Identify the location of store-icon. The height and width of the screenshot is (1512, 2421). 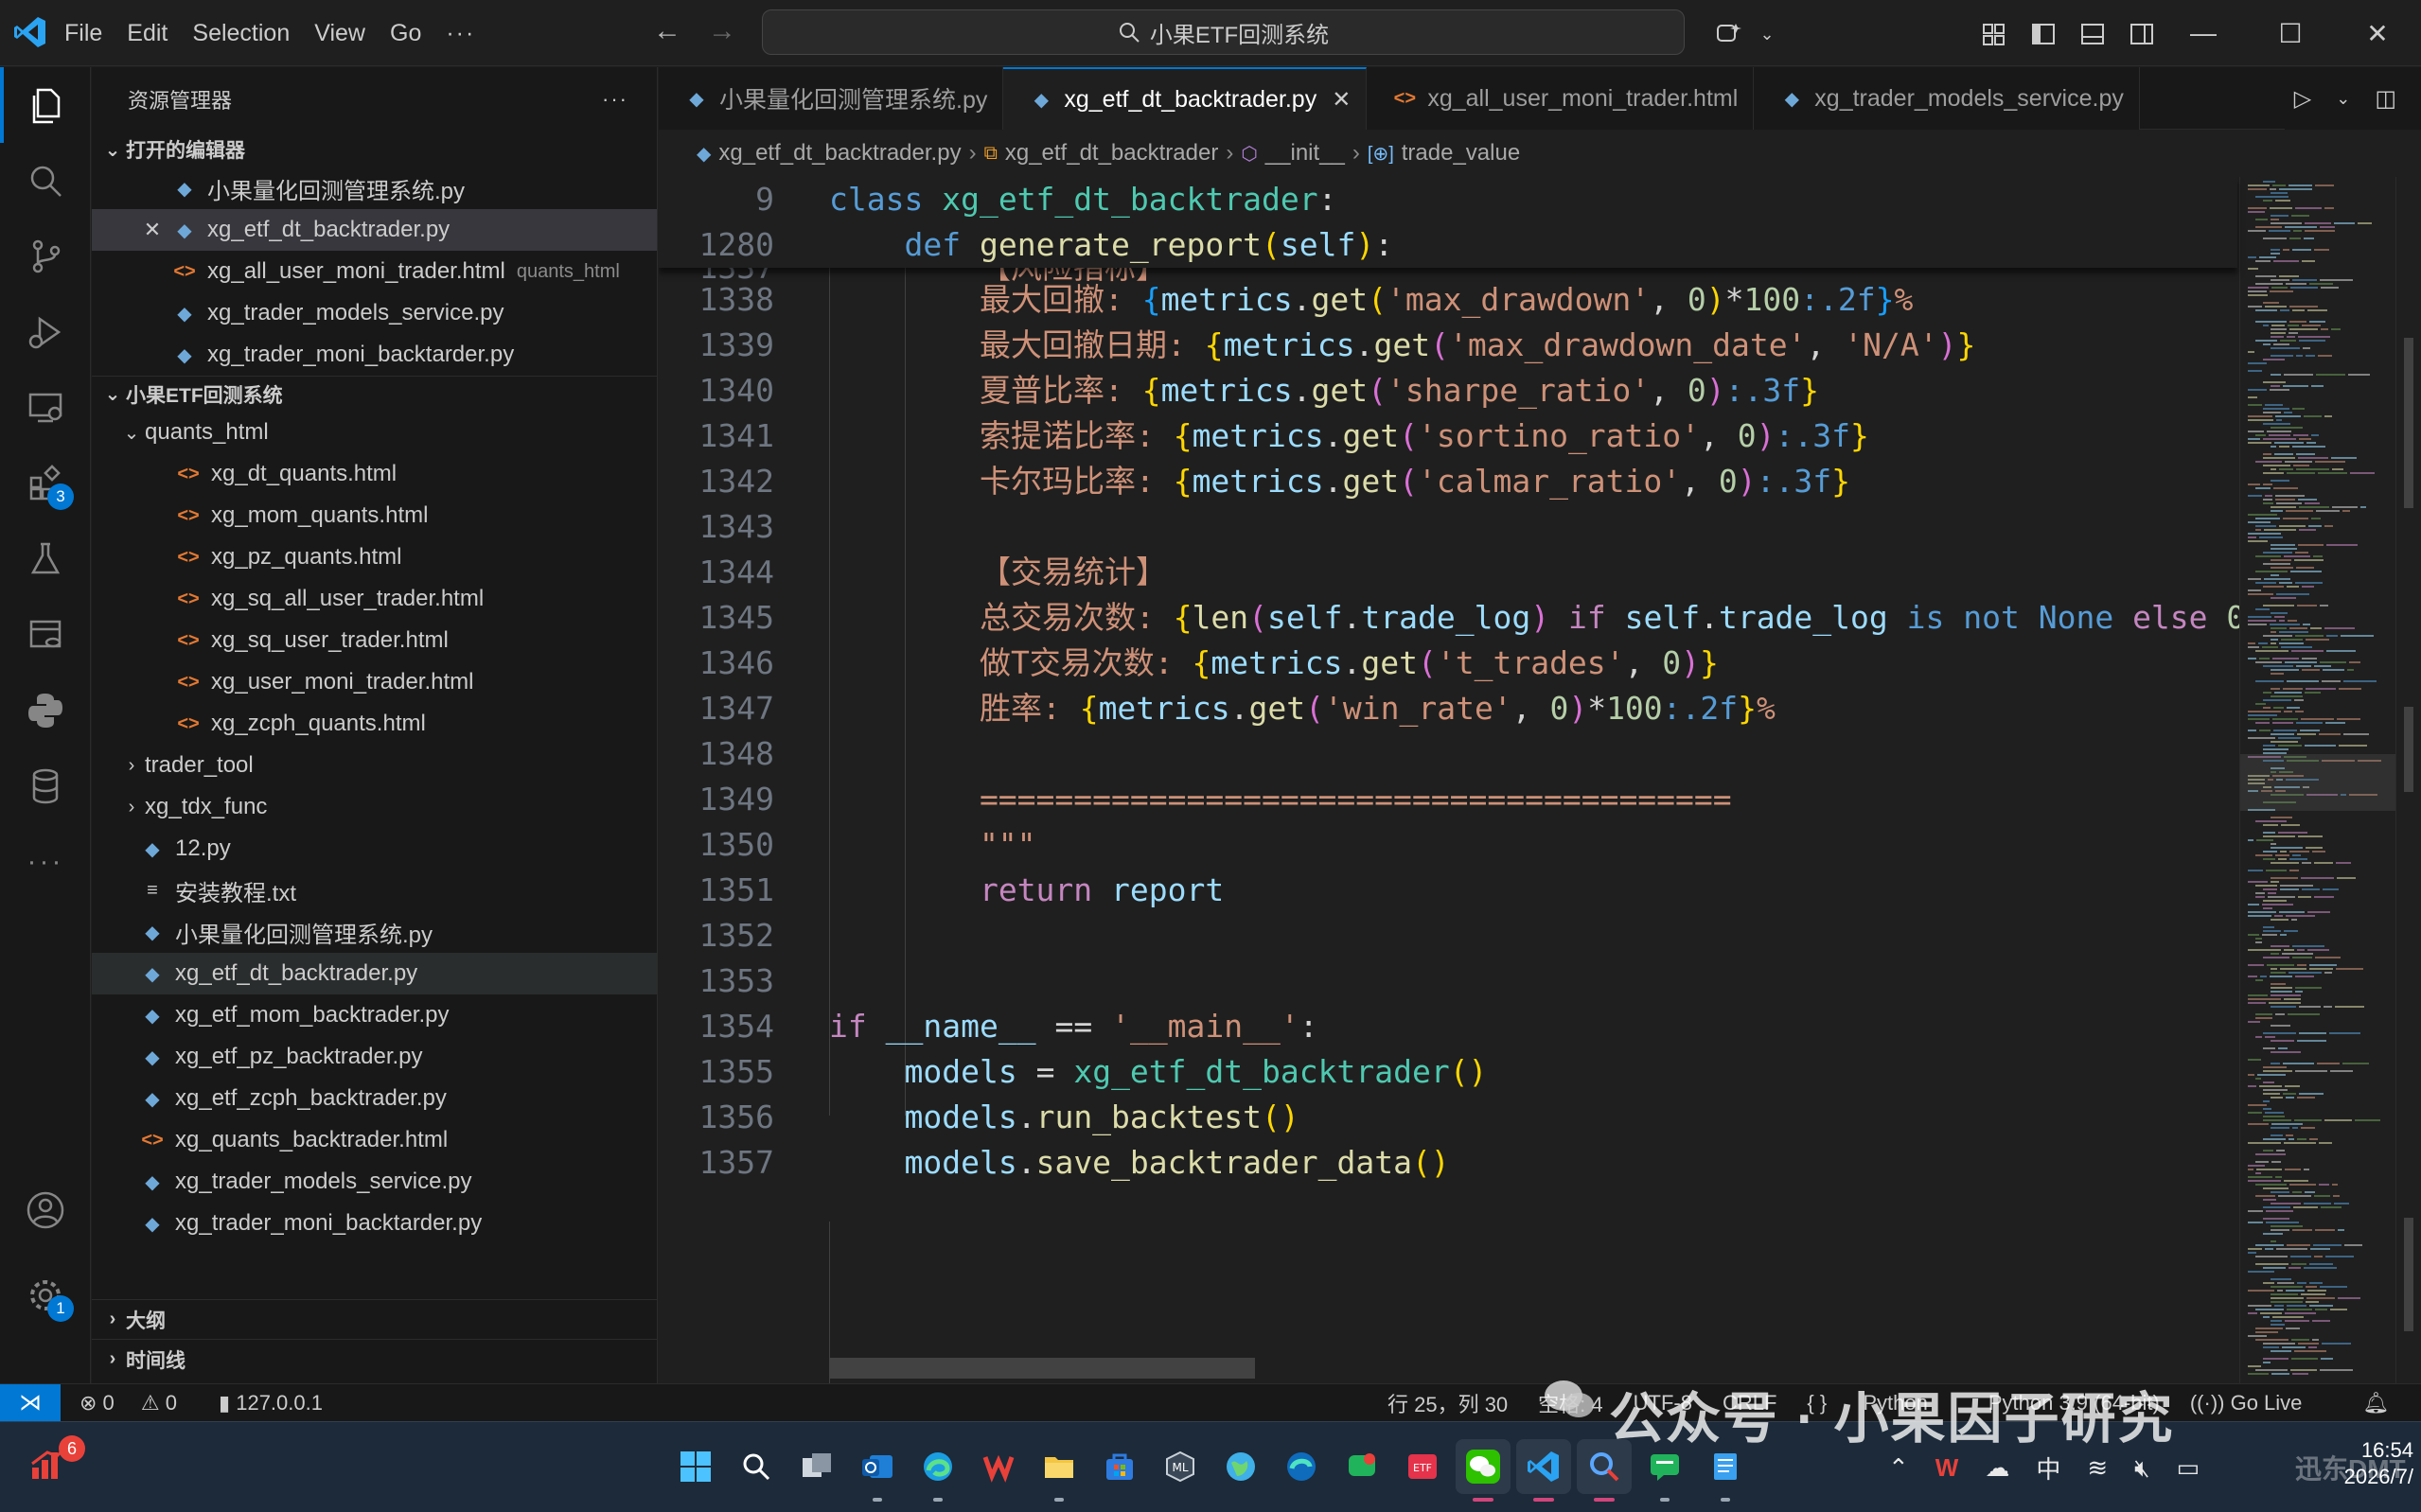
(1119, 1466).